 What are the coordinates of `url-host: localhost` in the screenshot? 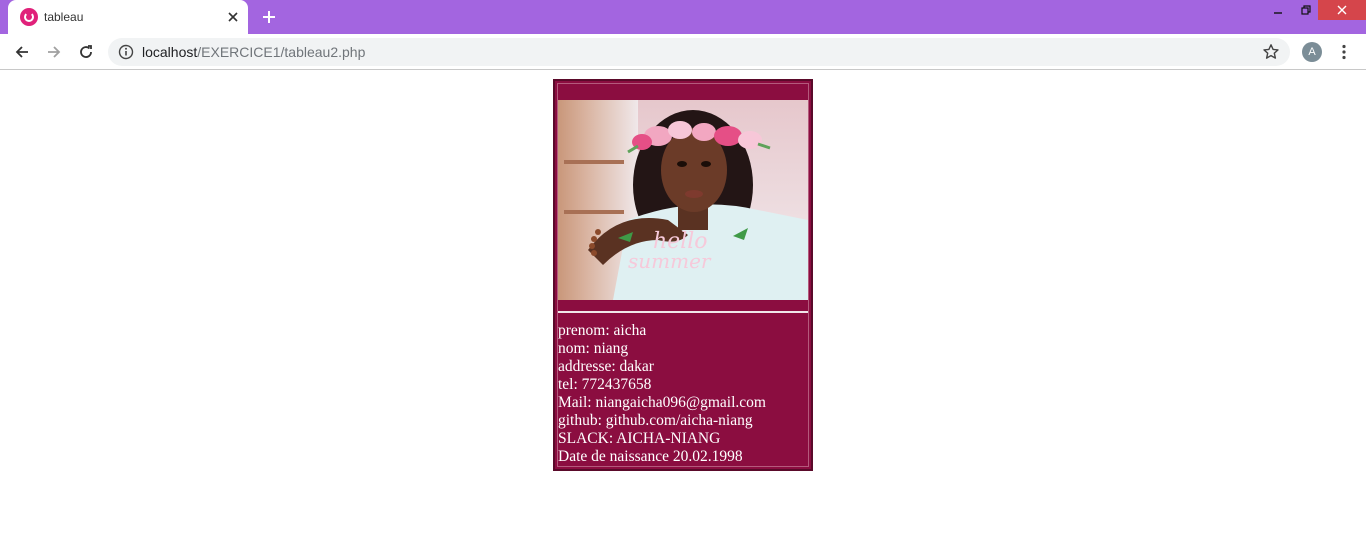 It's located at (170, 52).